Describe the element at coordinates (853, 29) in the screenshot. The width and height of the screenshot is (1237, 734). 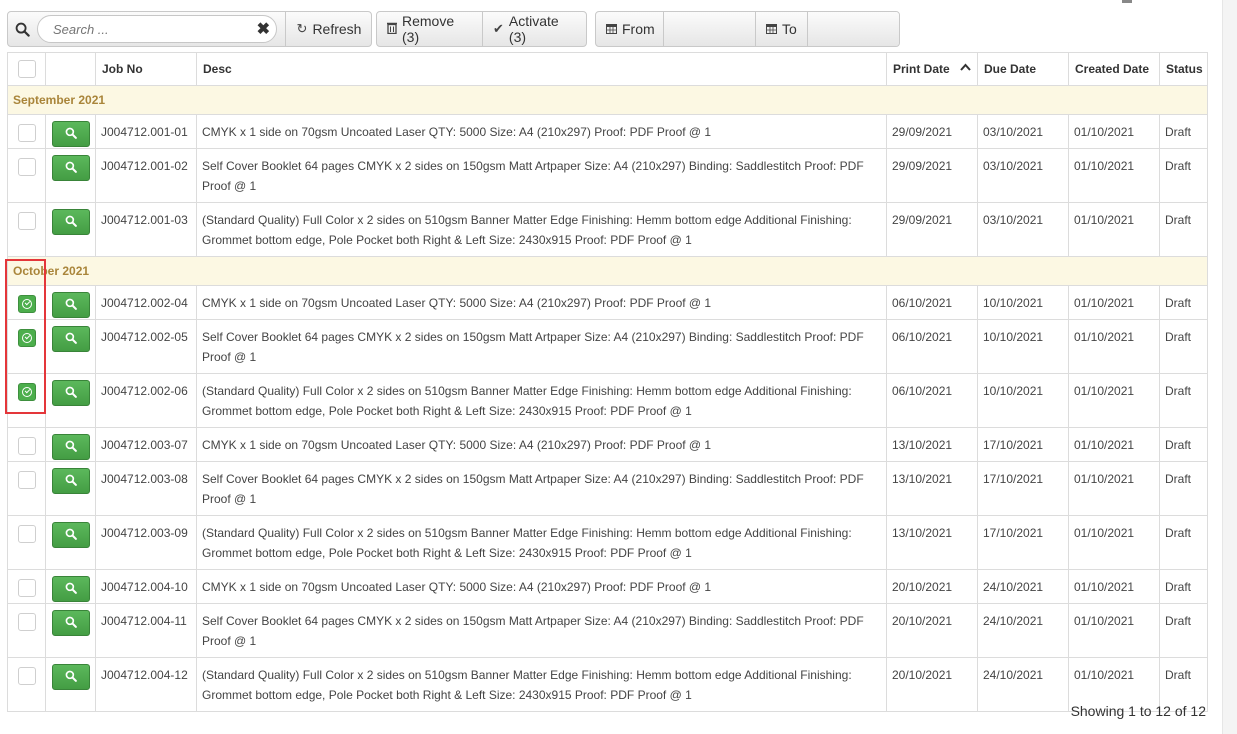
I see `to-date-input` at that location.